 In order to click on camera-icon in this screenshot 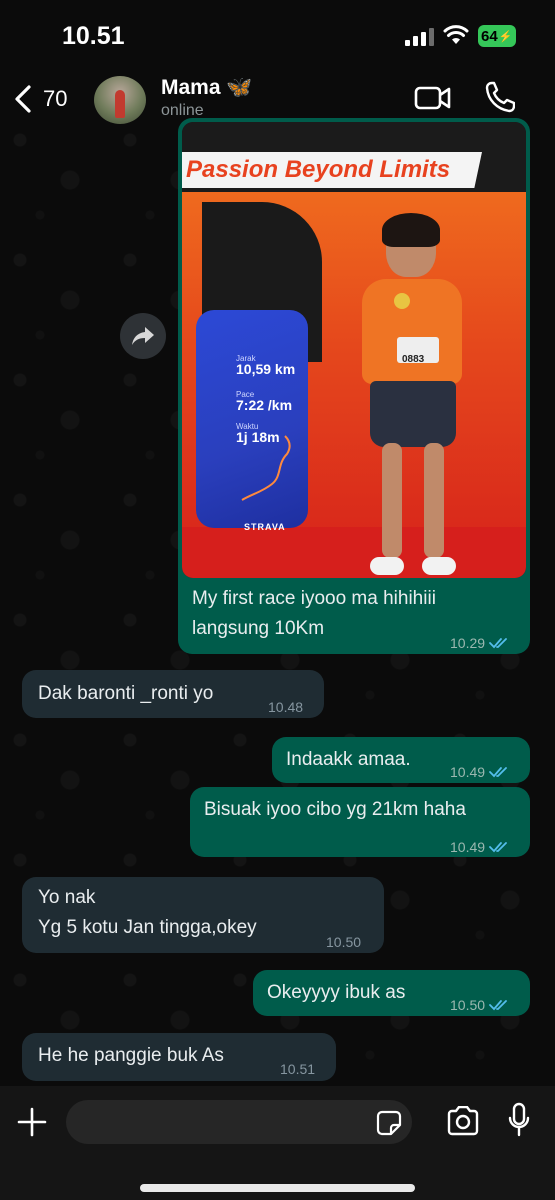, I will do `click(463, 1121)`.